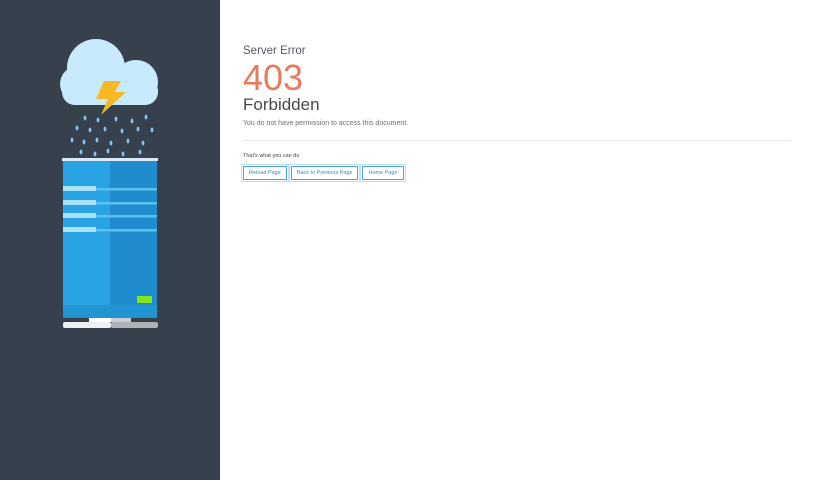 This screenshot has width=815, height=480. Describe the element at coordinates (265, 173) in the screenshot. I see `reload-page-button: Reload Page` at that location.